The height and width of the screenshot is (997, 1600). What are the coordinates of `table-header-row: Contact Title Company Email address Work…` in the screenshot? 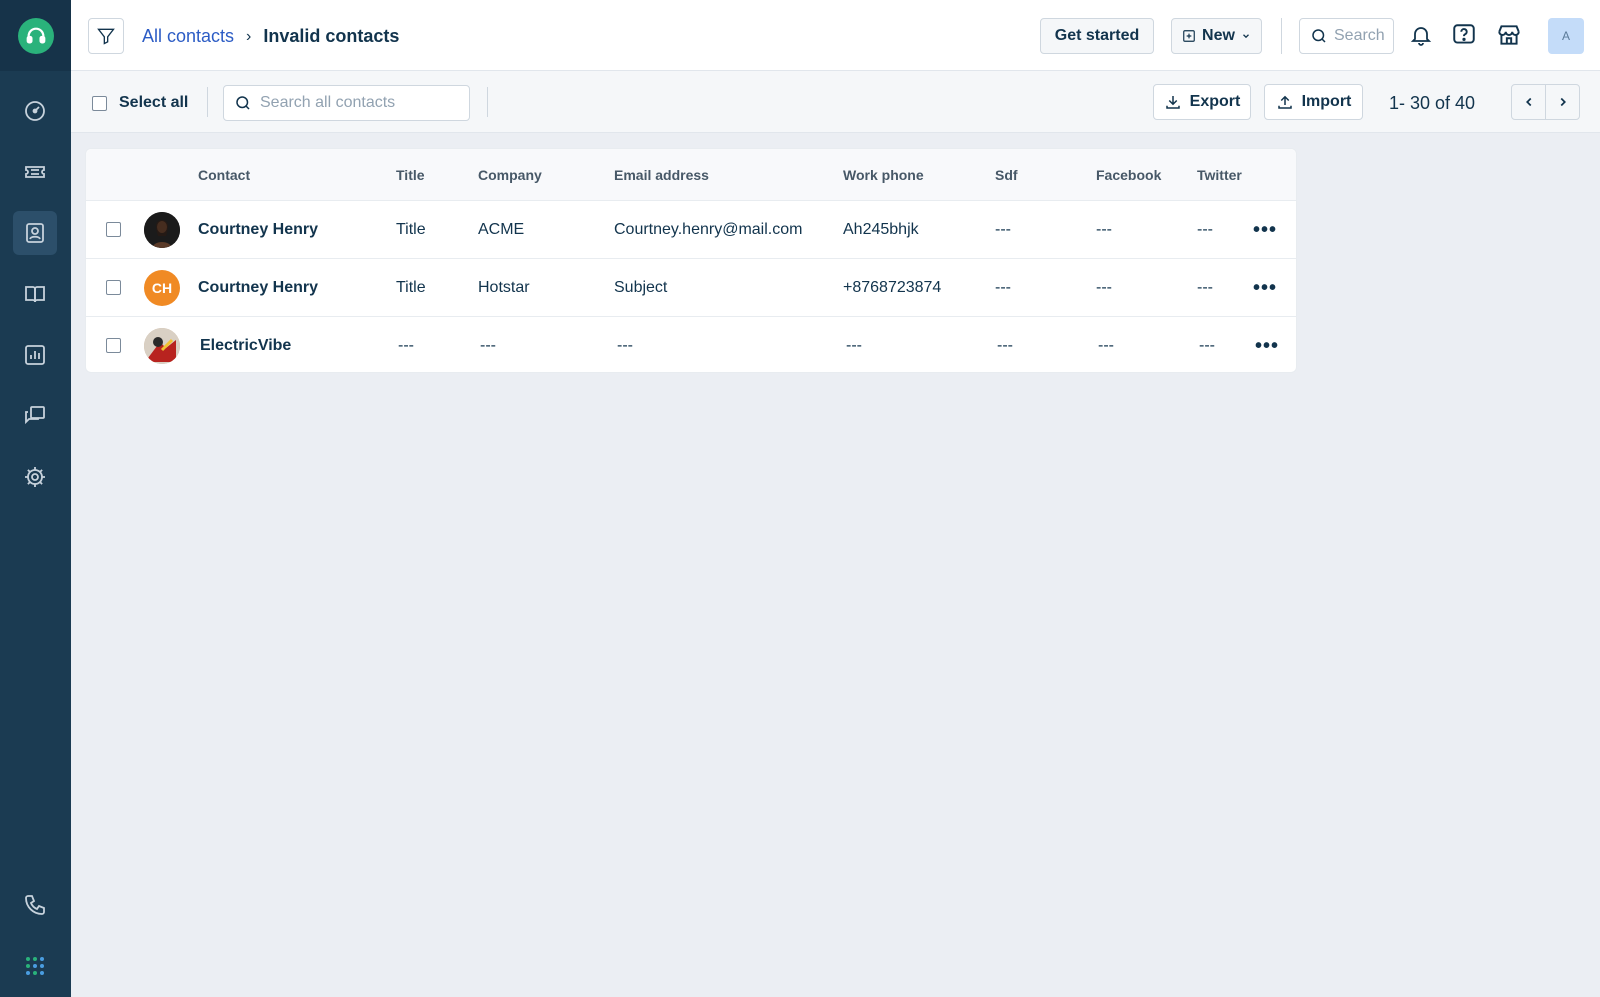 It's located at (691, 175).